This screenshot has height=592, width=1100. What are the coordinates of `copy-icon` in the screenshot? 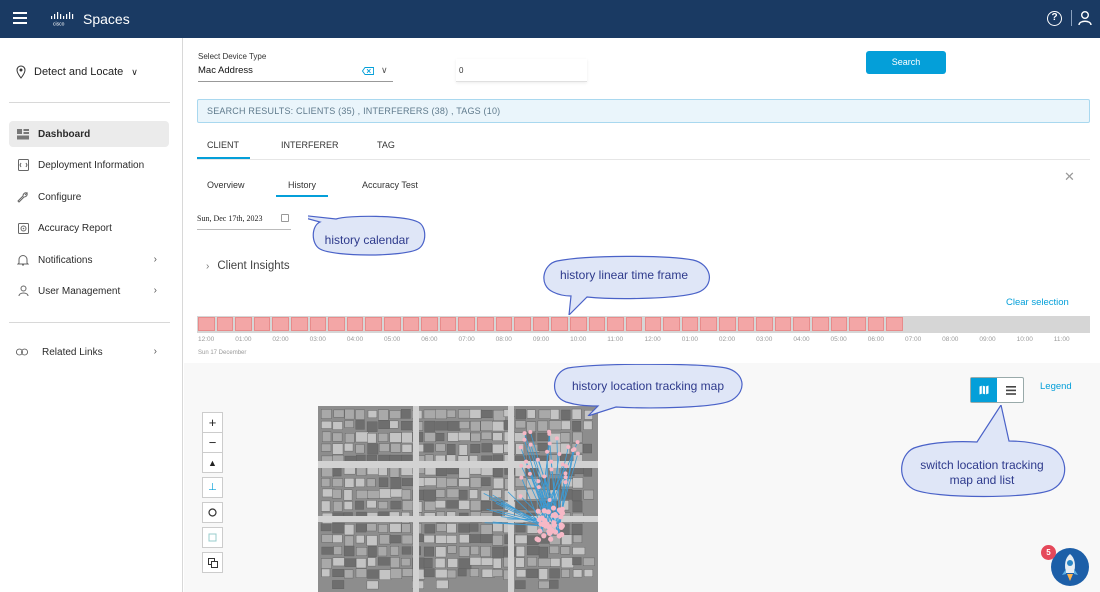 It's located at (212, 562).